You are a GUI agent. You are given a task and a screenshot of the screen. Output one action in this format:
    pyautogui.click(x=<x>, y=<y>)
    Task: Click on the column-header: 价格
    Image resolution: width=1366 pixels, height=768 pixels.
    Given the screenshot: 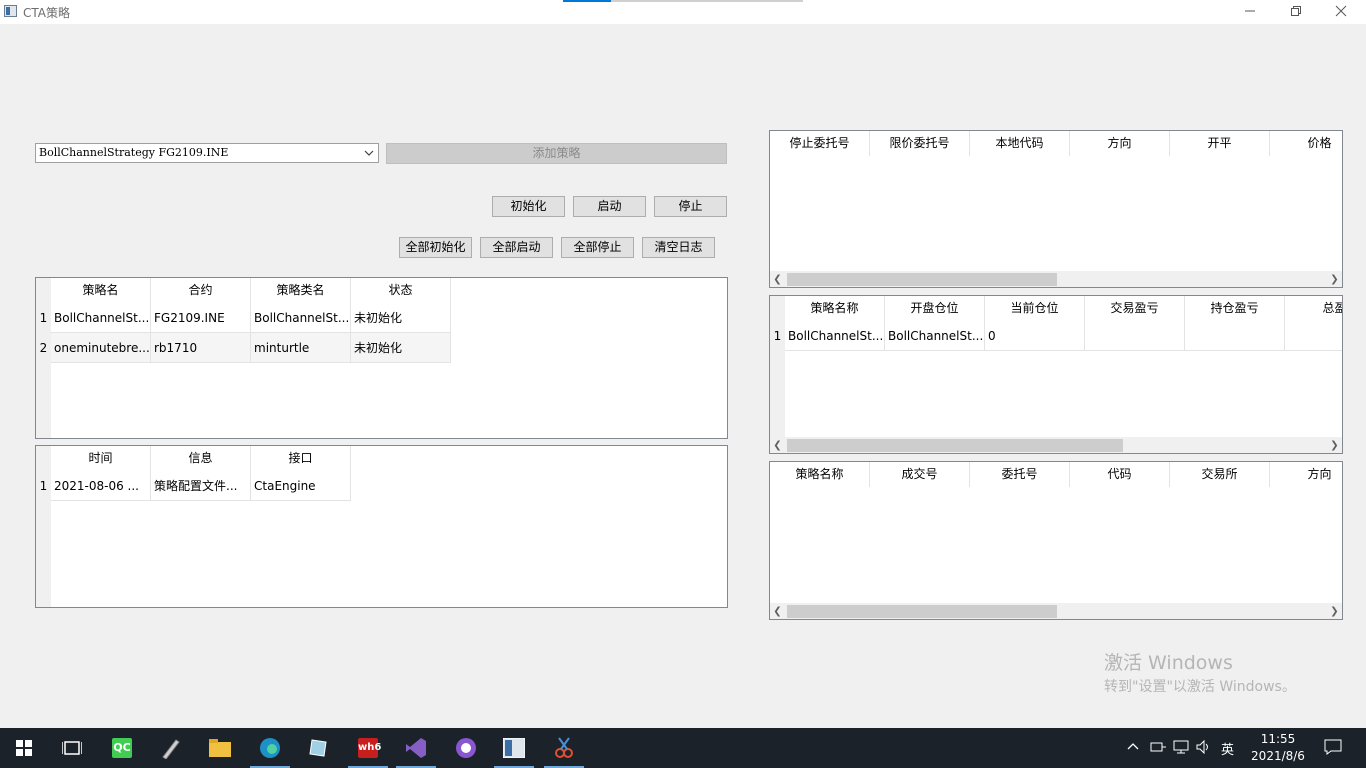 What is the action you would take?
    pyautogui.click(x=1306, y=143)
    